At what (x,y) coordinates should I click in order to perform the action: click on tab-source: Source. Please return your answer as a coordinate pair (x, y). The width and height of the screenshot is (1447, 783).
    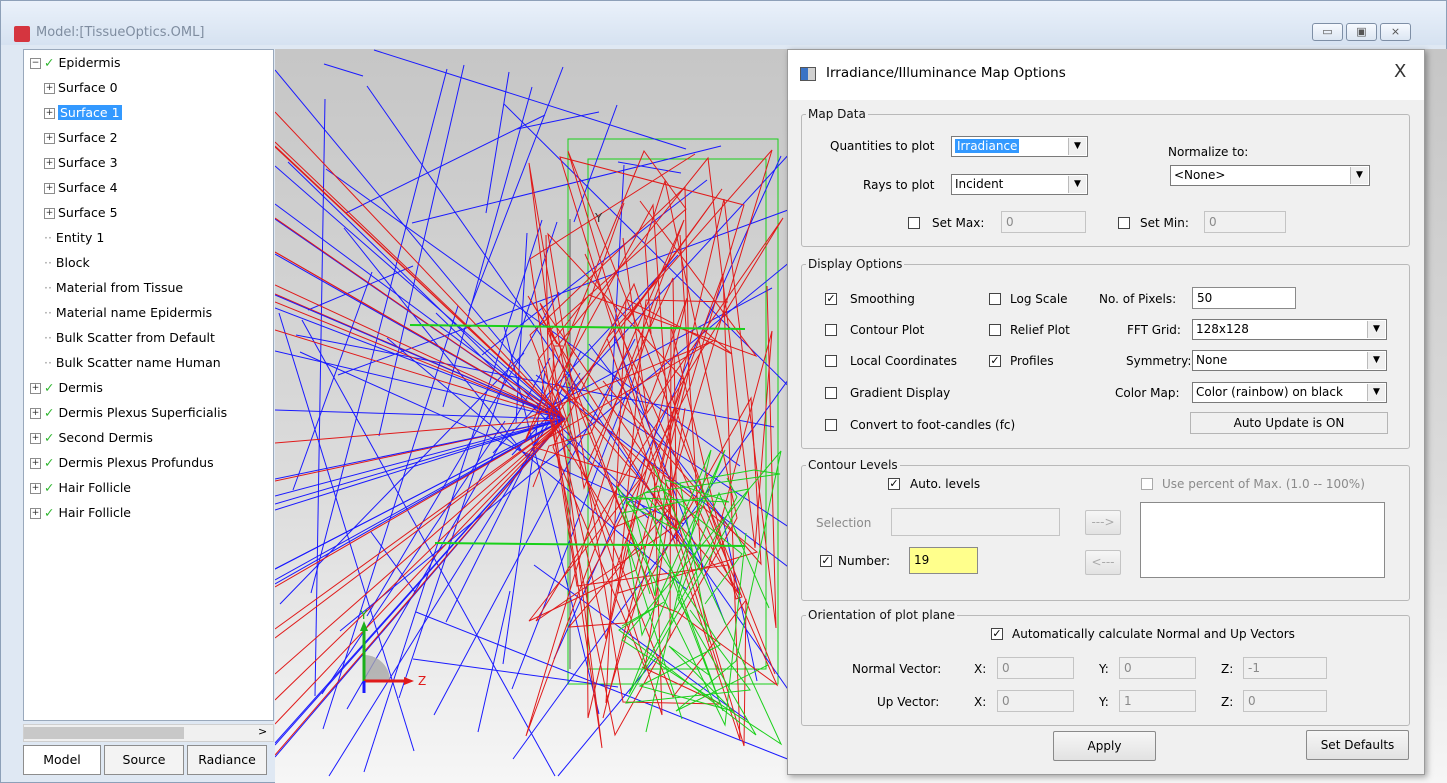
    Looking at the image, I should click on (144, 760).